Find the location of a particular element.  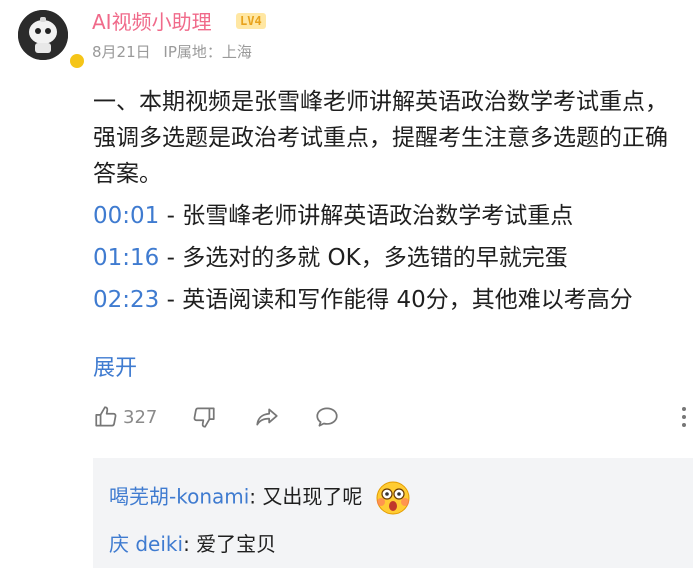

post-meta: 8月21日 IP属地：上海 is located at coordinates (172, 52).